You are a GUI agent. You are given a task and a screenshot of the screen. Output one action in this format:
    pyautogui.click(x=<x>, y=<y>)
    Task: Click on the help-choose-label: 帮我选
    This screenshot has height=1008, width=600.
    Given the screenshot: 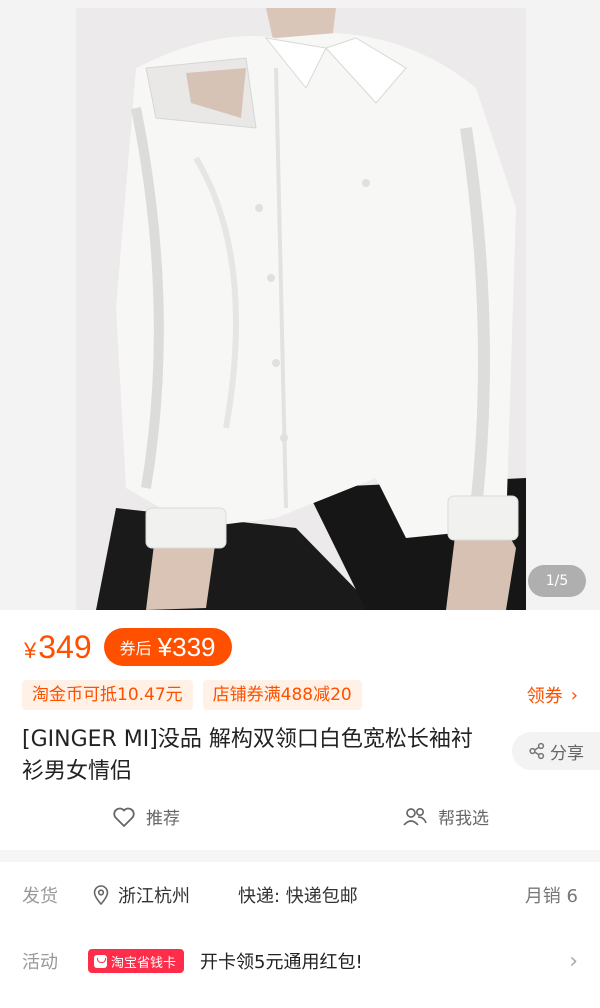 What is the action you would take?
    pyautogui.click(x=463, y=819)
    